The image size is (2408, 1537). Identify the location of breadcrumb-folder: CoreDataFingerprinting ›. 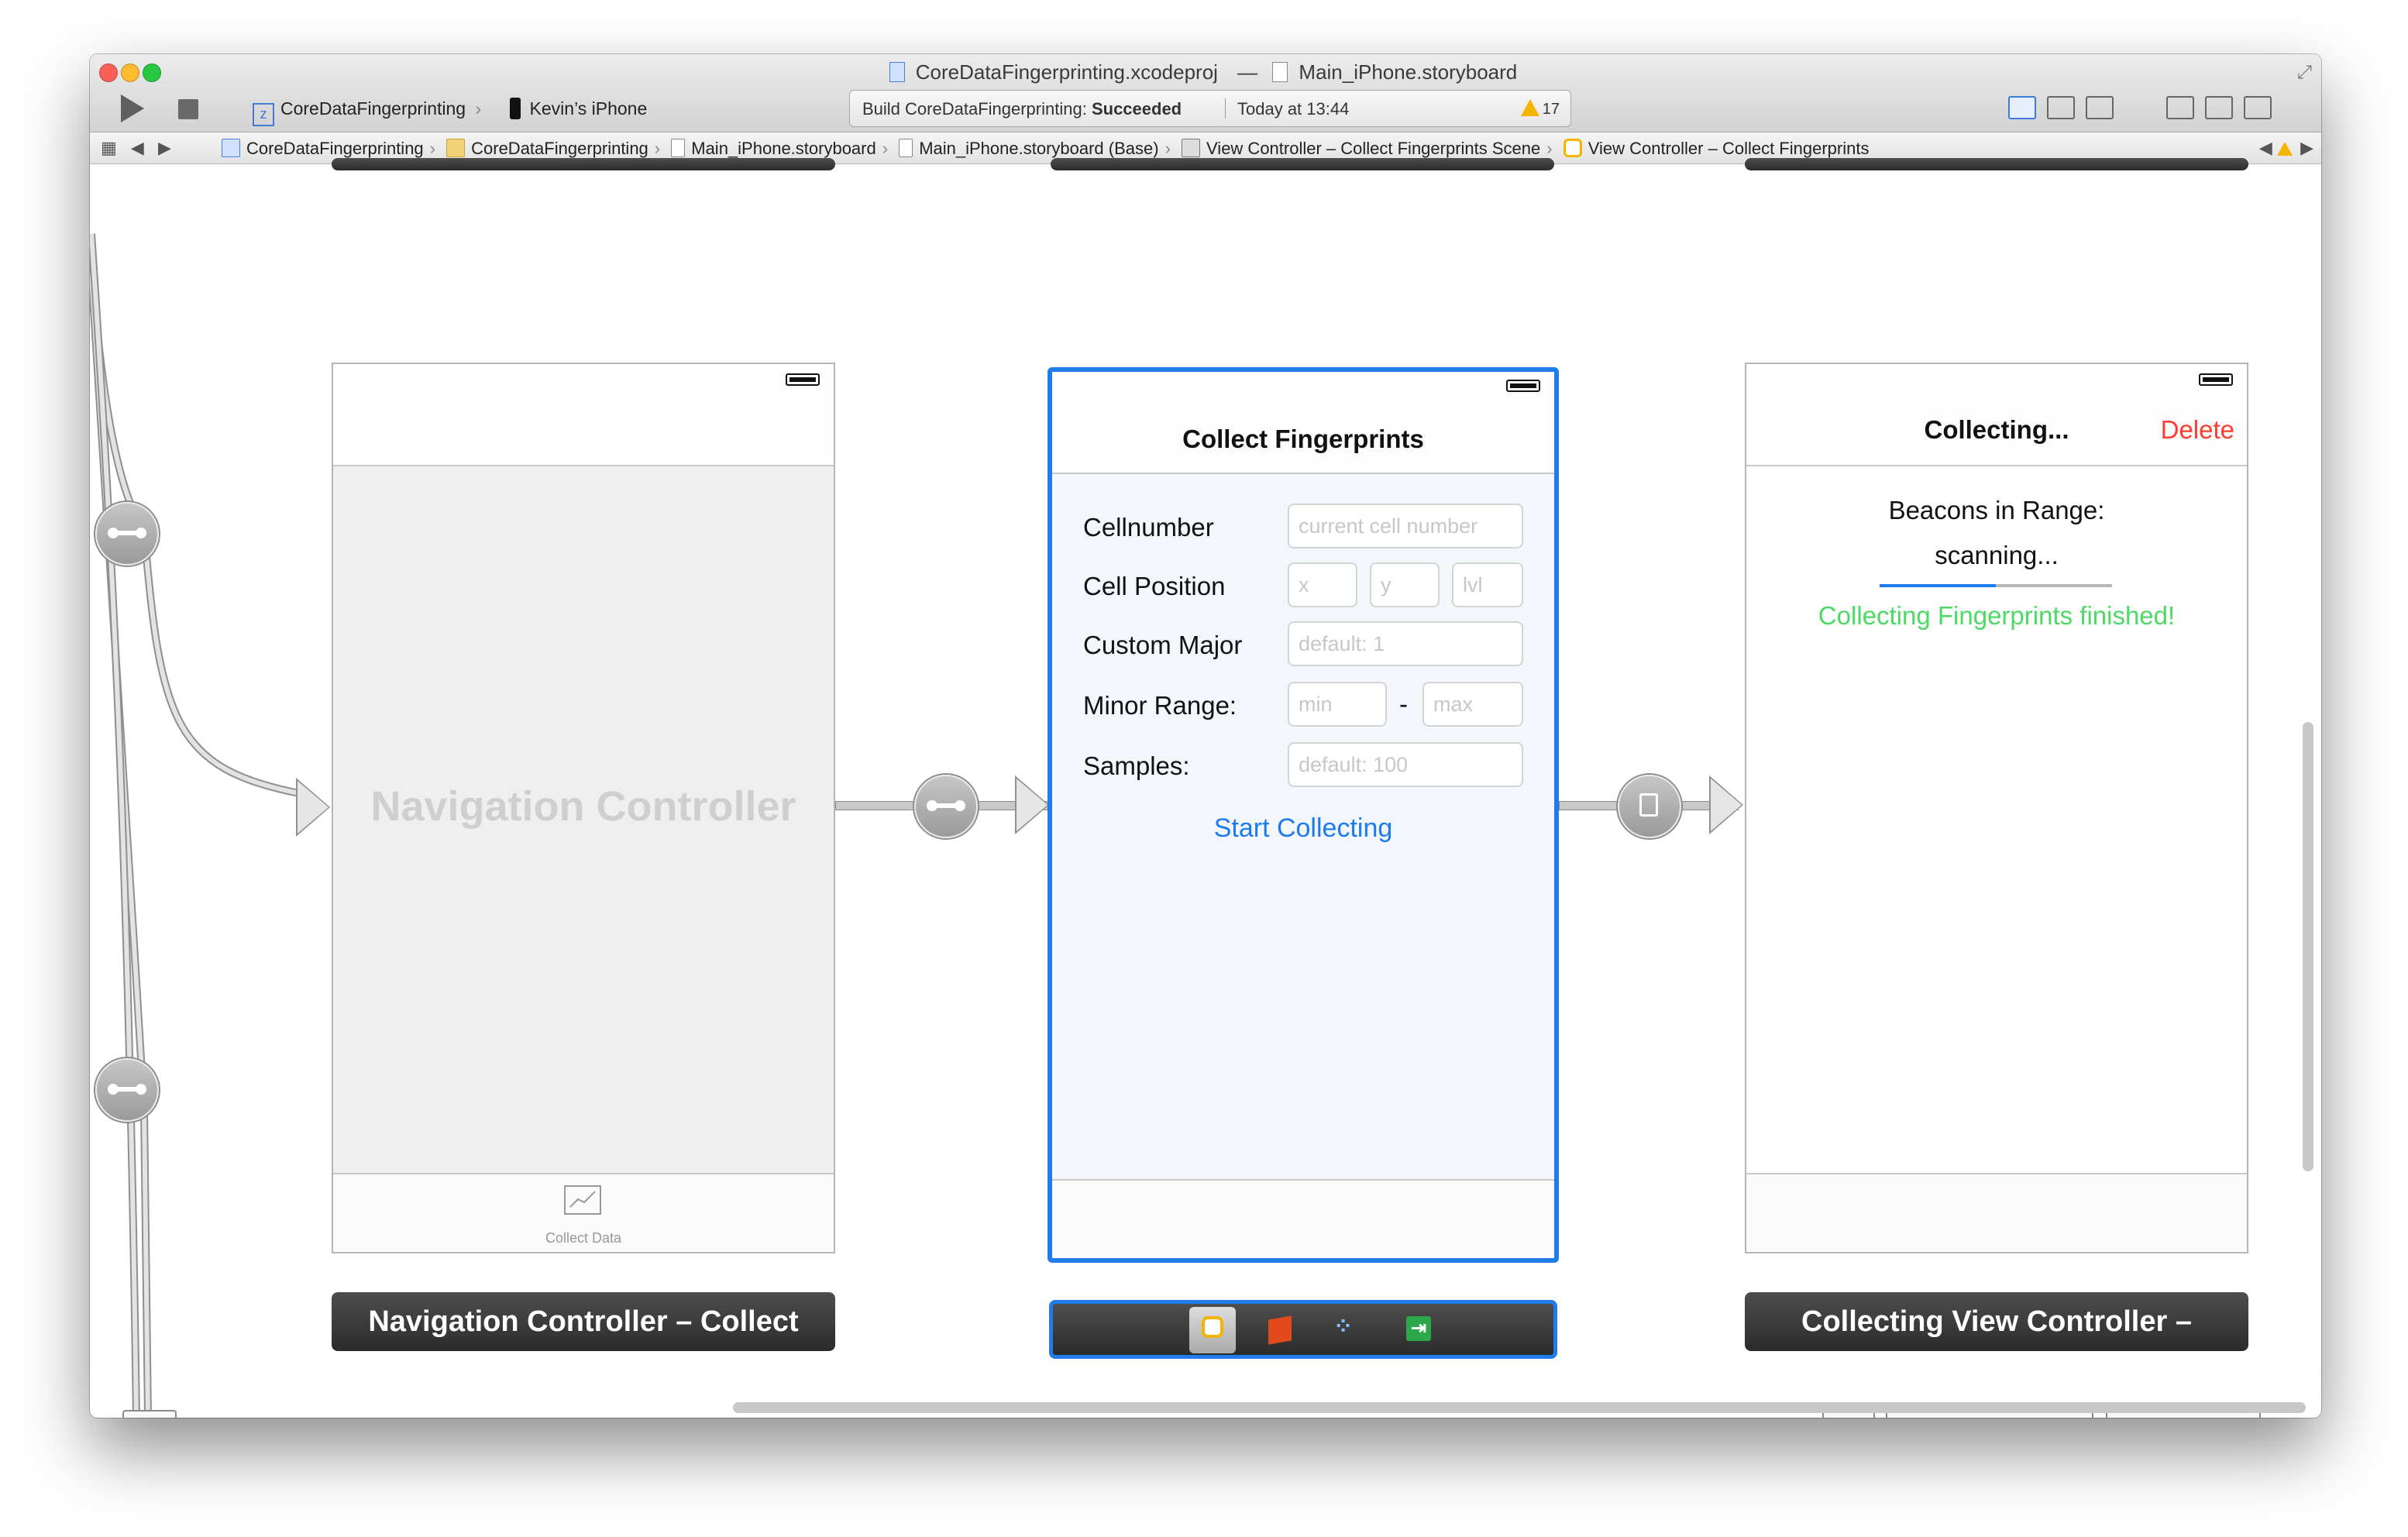
(553, 149).